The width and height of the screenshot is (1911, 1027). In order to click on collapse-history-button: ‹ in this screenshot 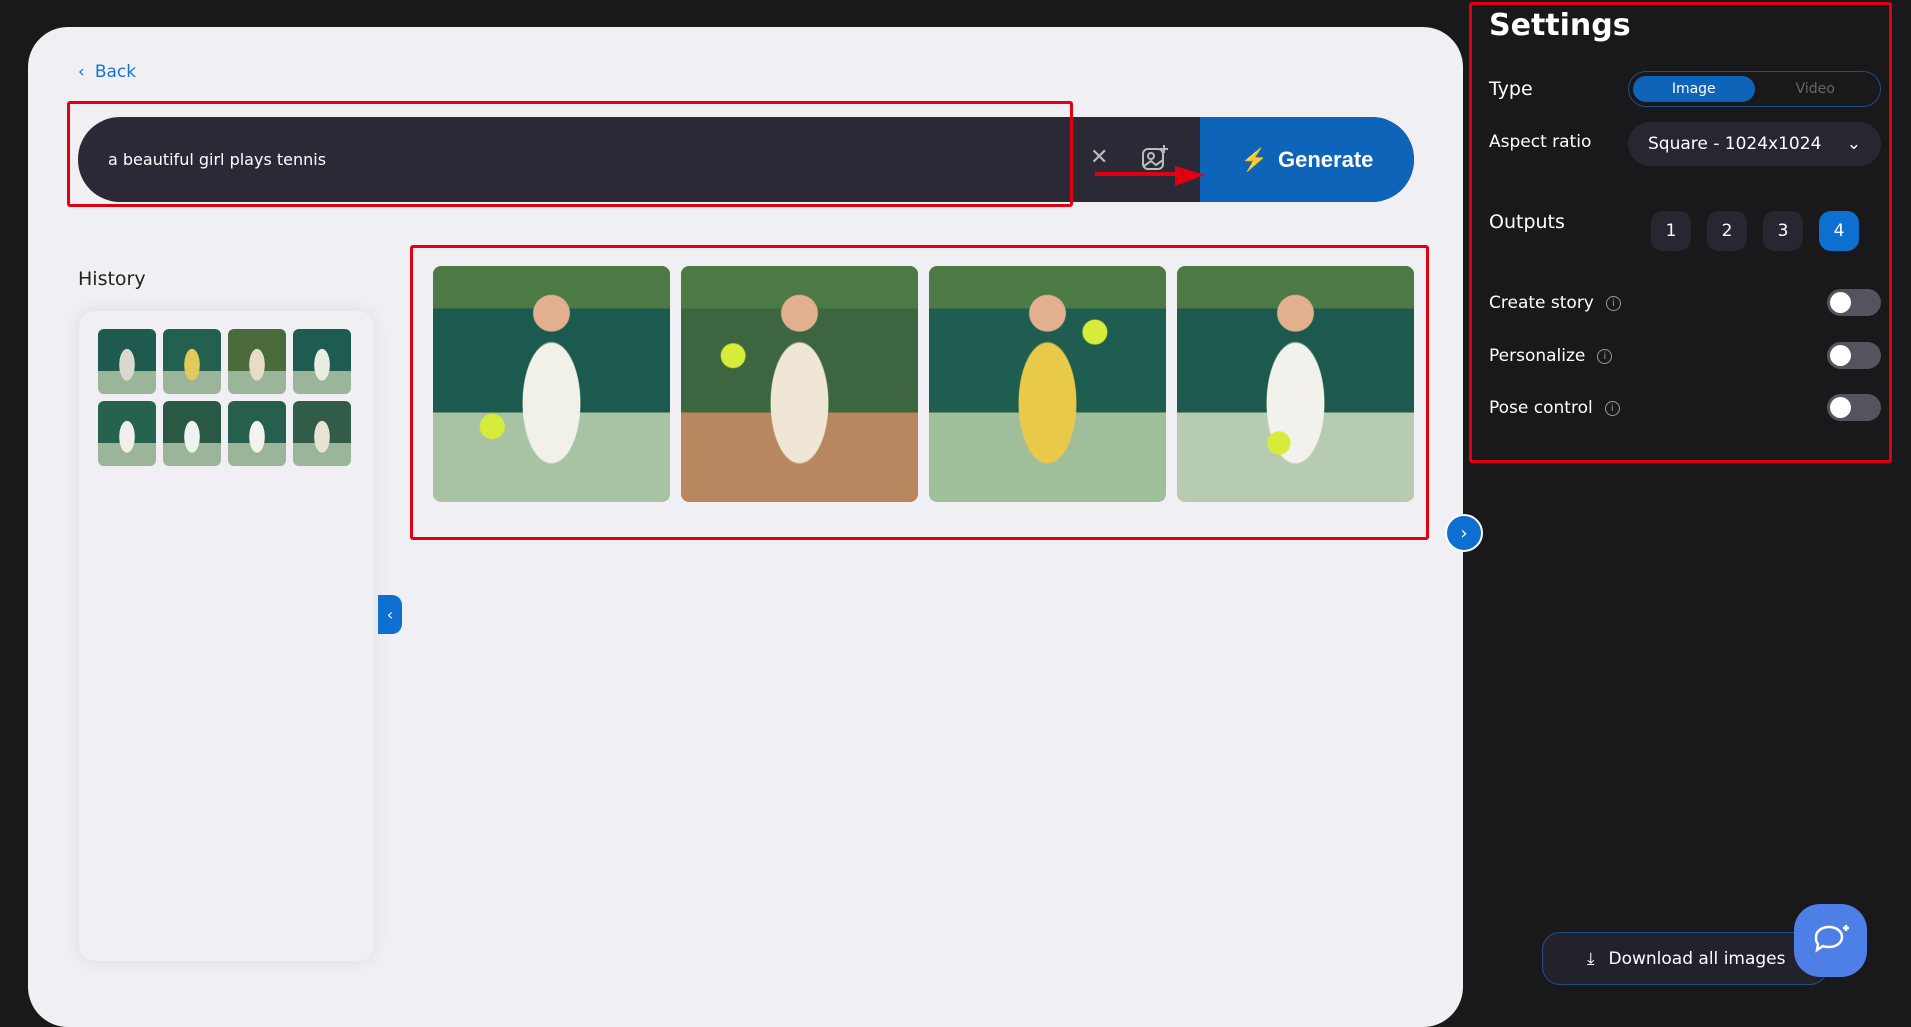, I will do `click(390, 614)`.